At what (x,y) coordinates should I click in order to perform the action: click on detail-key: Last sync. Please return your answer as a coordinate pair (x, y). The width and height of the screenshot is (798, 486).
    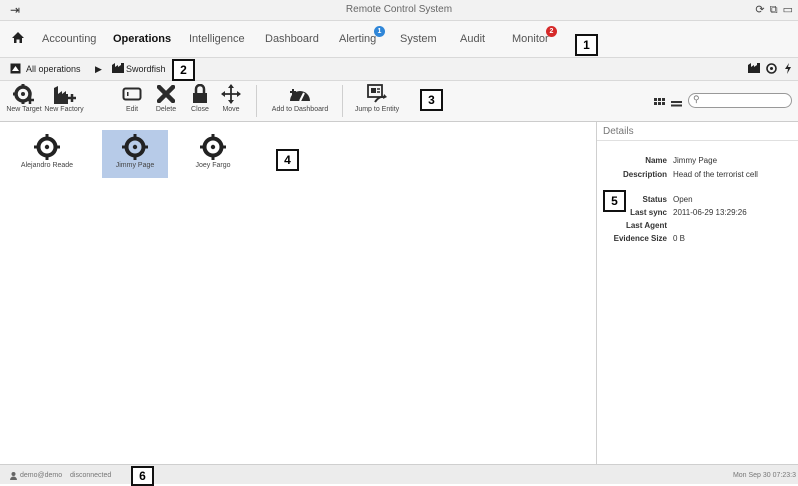
    Looking at the image, I should click on (648, 212).